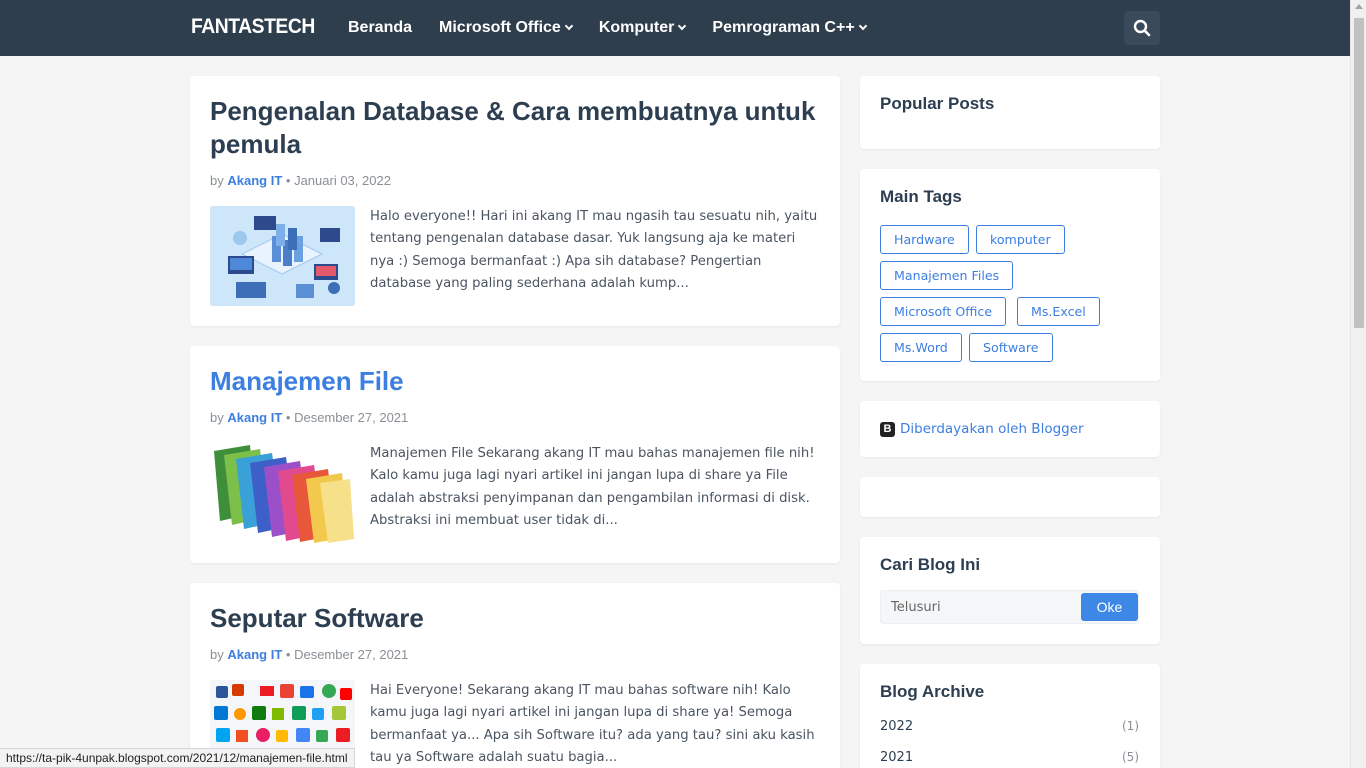  What do you see at coordinates (1109, 607) in the screenshot?
I see `search-submit-button: Oke` at bounding box center [1109, 607].